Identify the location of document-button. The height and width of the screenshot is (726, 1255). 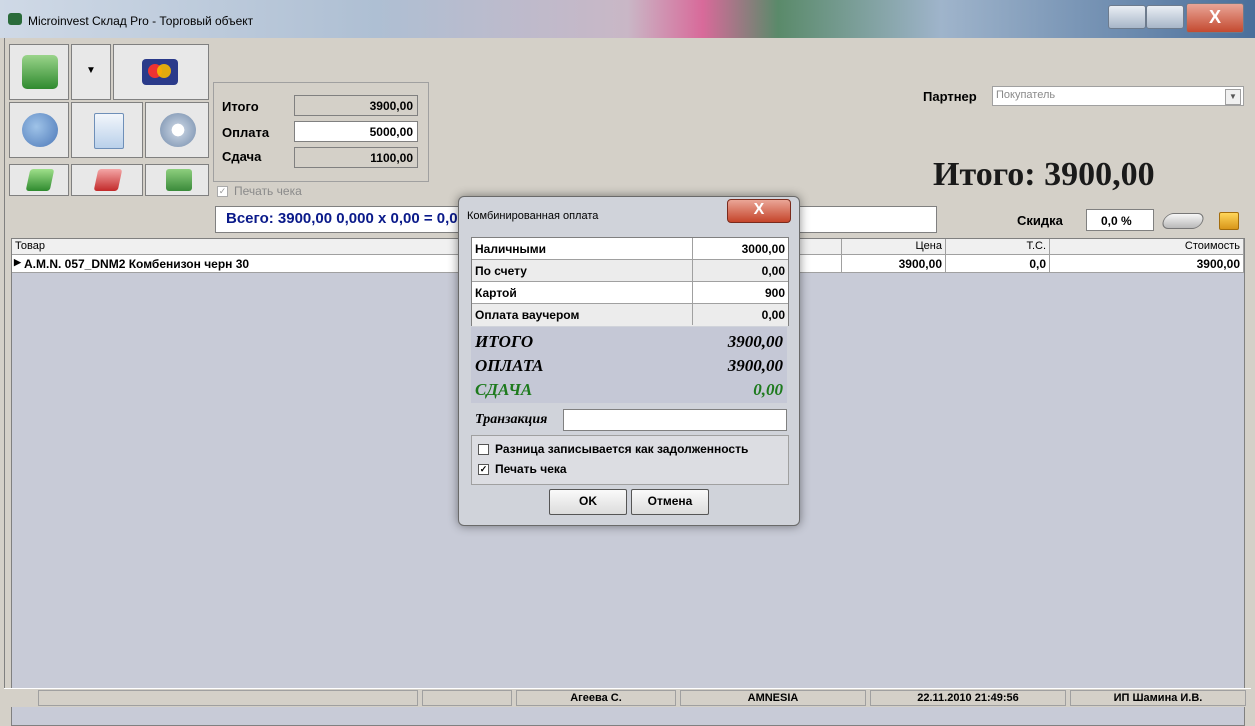
(107, 130).